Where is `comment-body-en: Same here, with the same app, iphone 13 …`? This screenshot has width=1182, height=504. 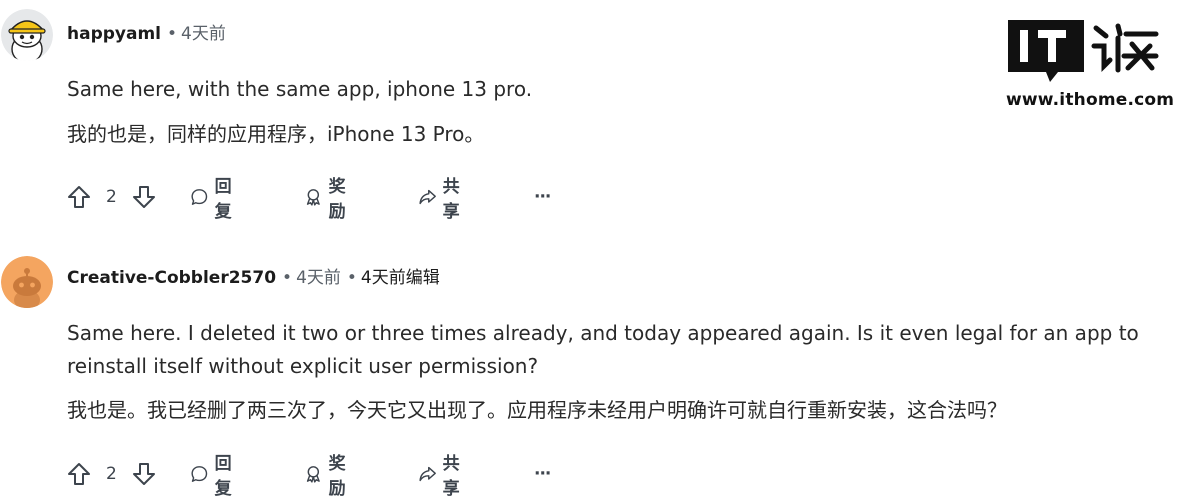
comment-body-en: Same here, with the same app, iphone 13 … is located at coordinates (300, 89).